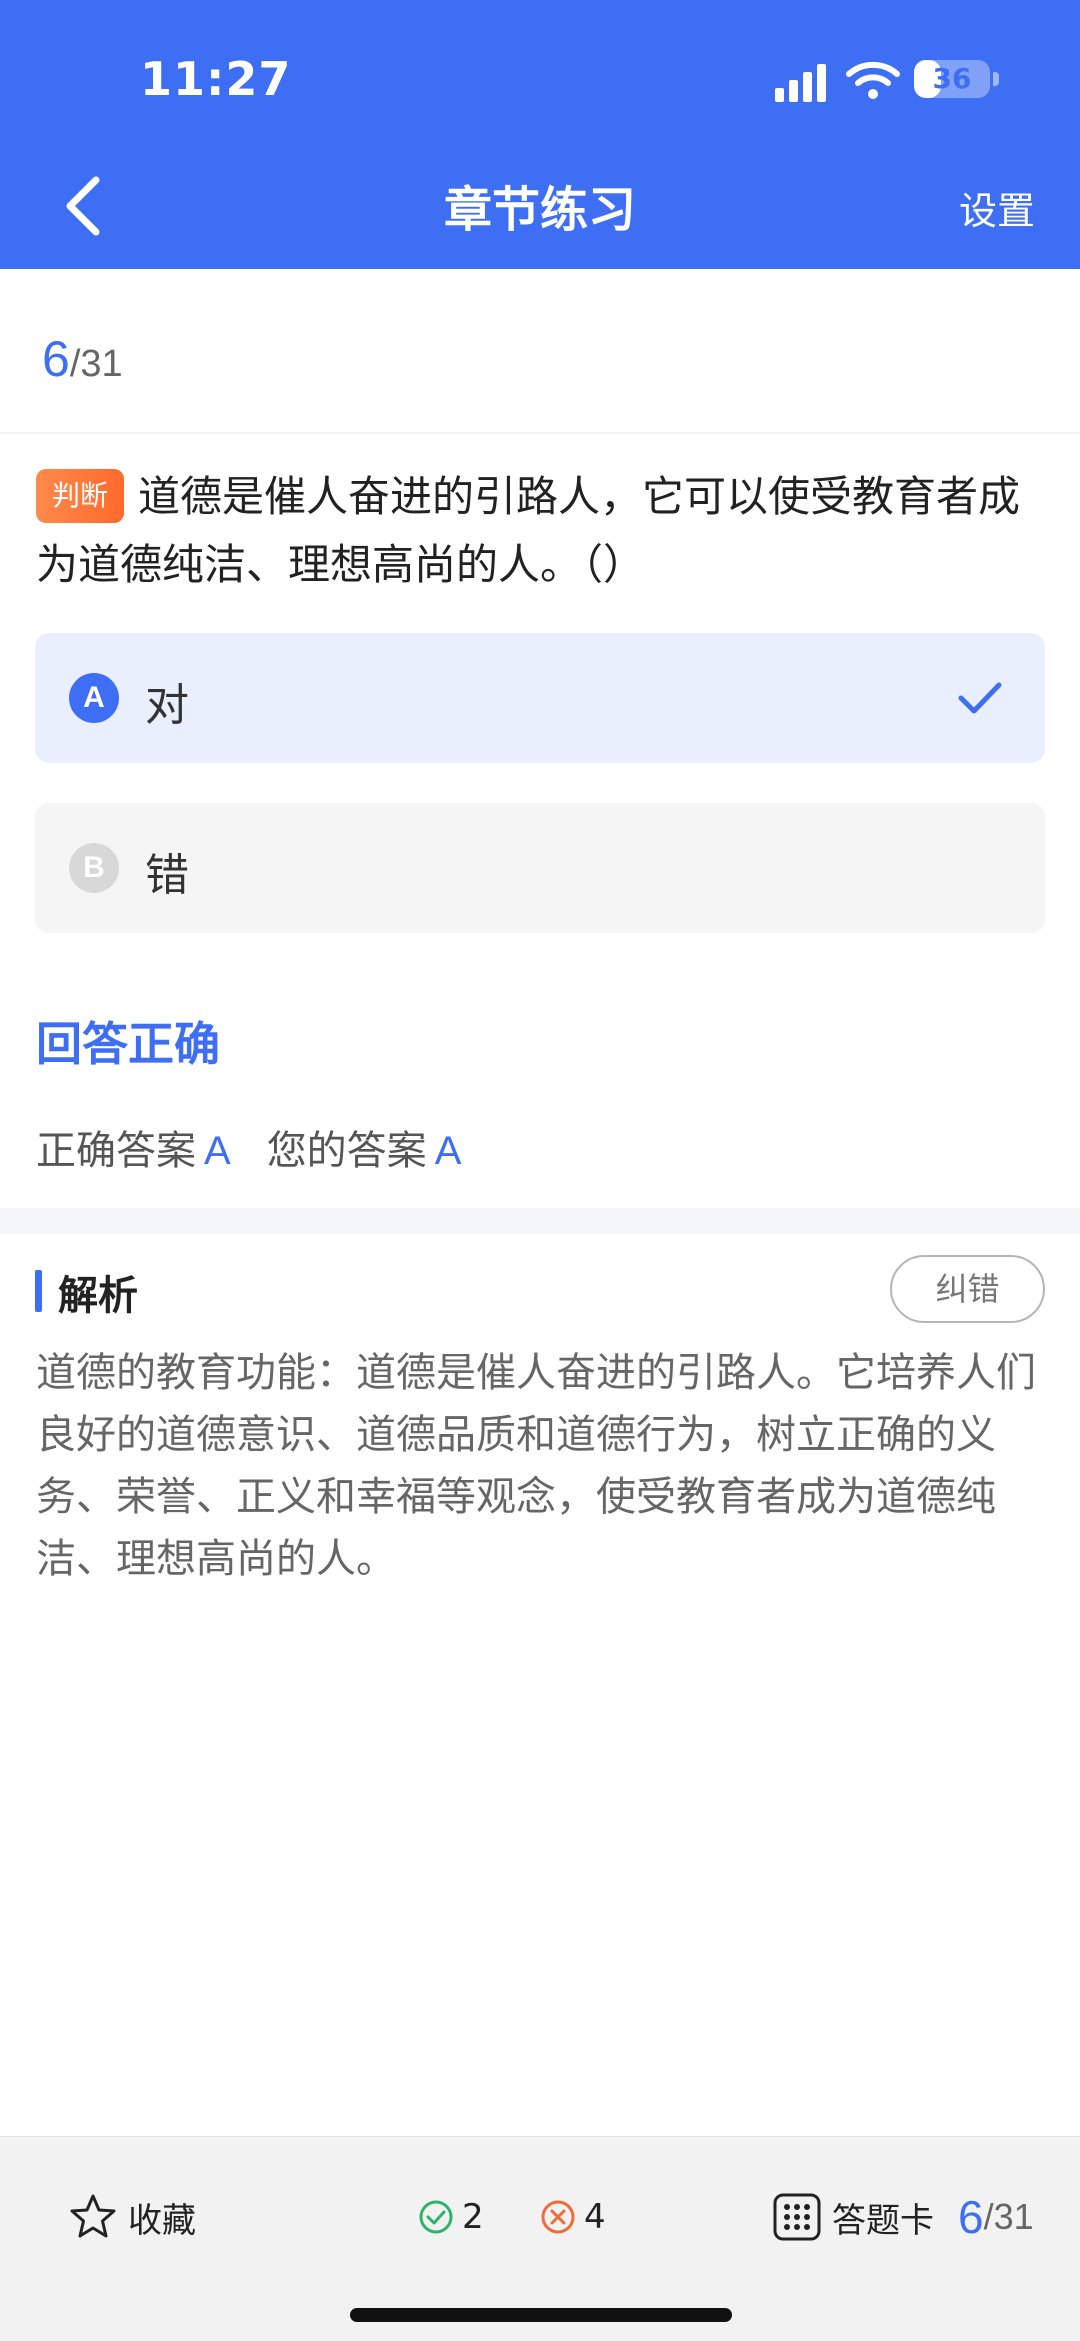  What do you see at coordinates (540, 868) in the screenshot?
I see `option-b: B 错` at bounding box center [540, 868].